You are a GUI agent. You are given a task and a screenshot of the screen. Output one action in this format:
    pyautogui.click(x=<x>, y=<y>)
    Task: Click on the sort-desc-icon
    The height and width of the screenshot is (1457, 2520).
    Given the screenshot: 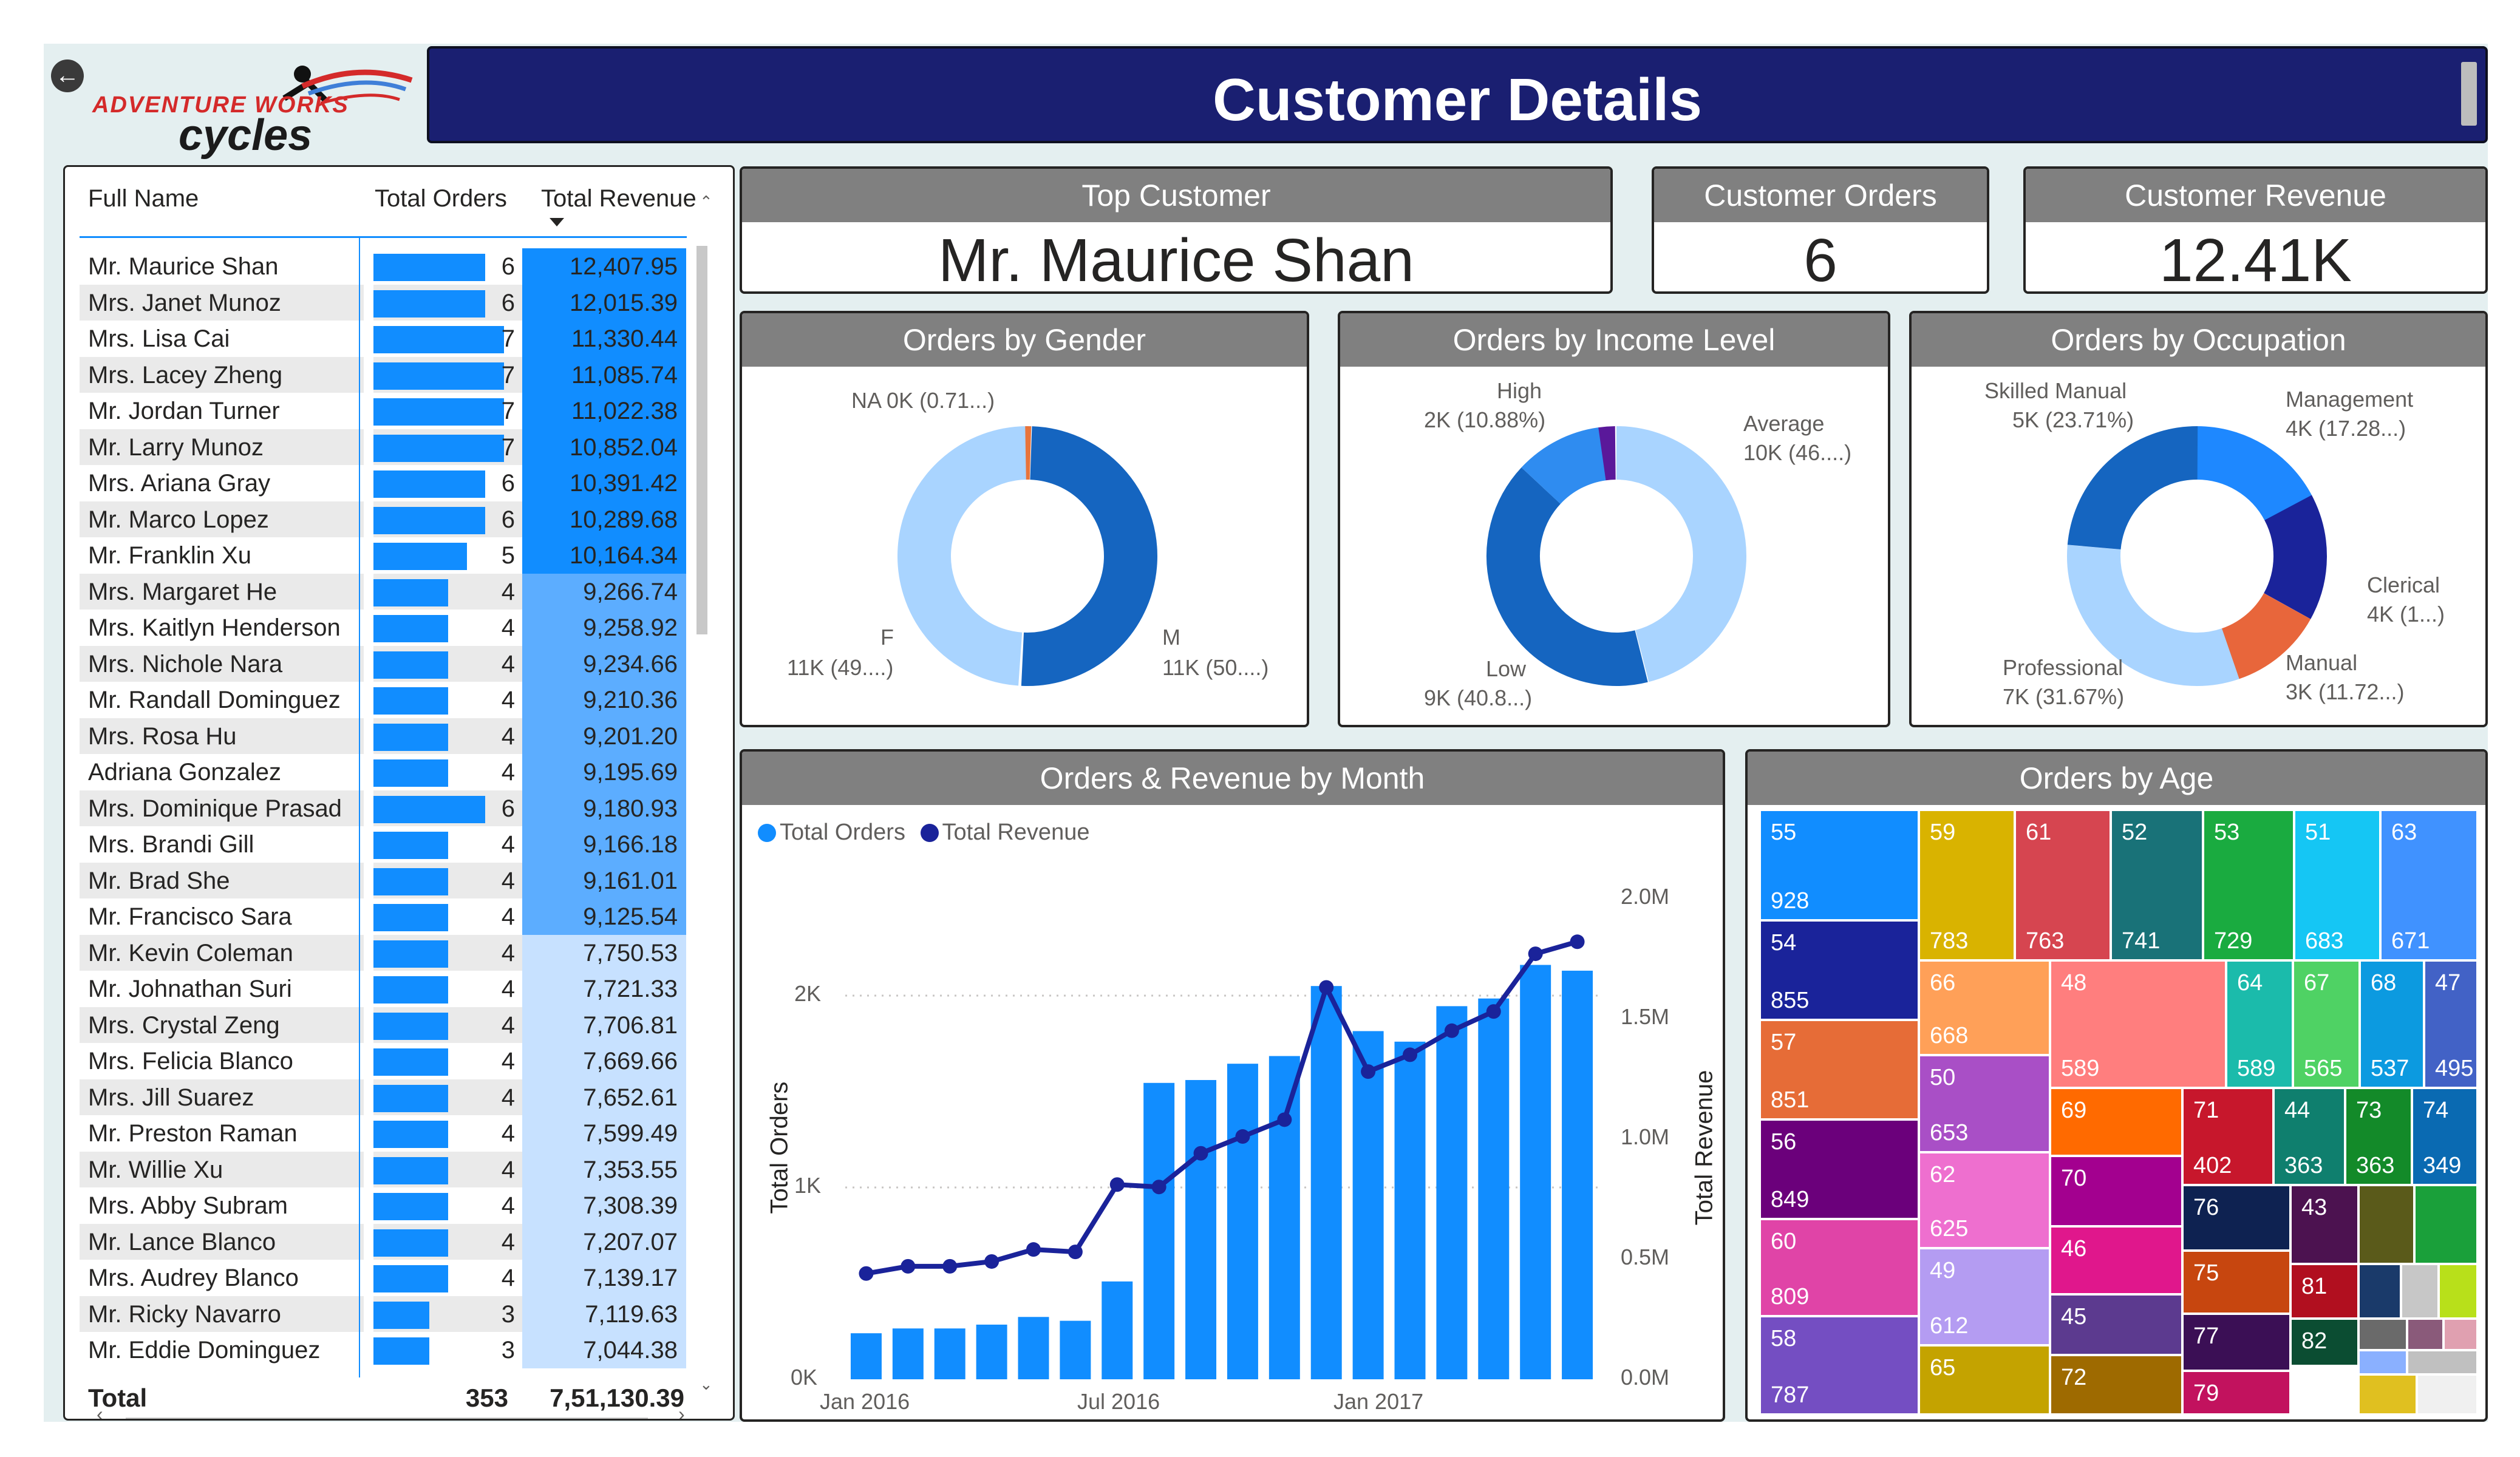 What is the action you would take?
    pyautogui.click(x=557, y=222)
    